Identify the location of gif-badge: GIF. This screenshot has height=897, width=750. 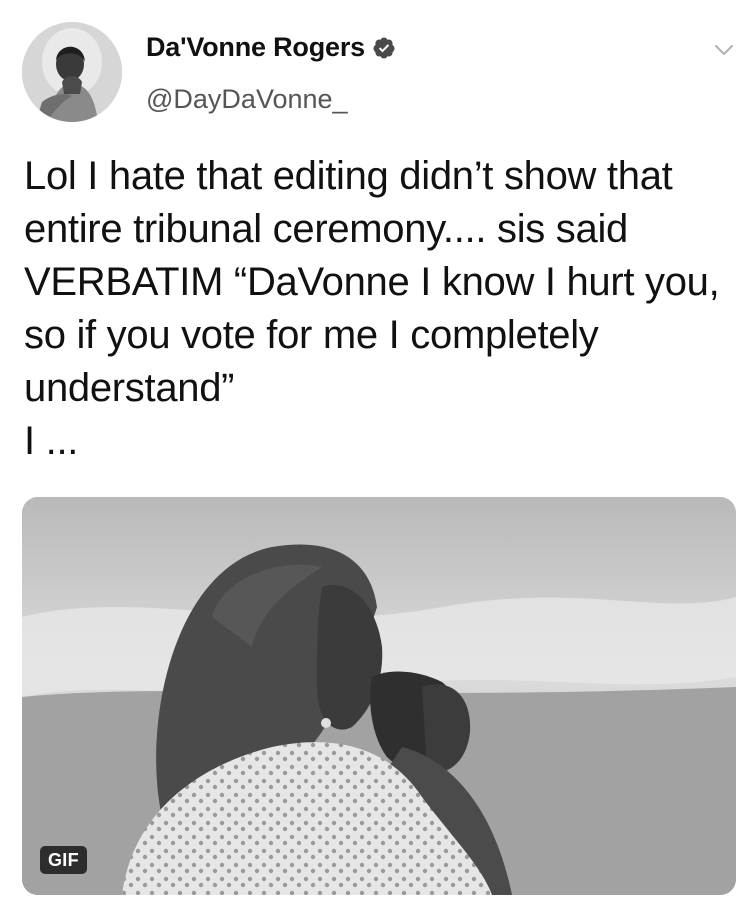
(63, 860).